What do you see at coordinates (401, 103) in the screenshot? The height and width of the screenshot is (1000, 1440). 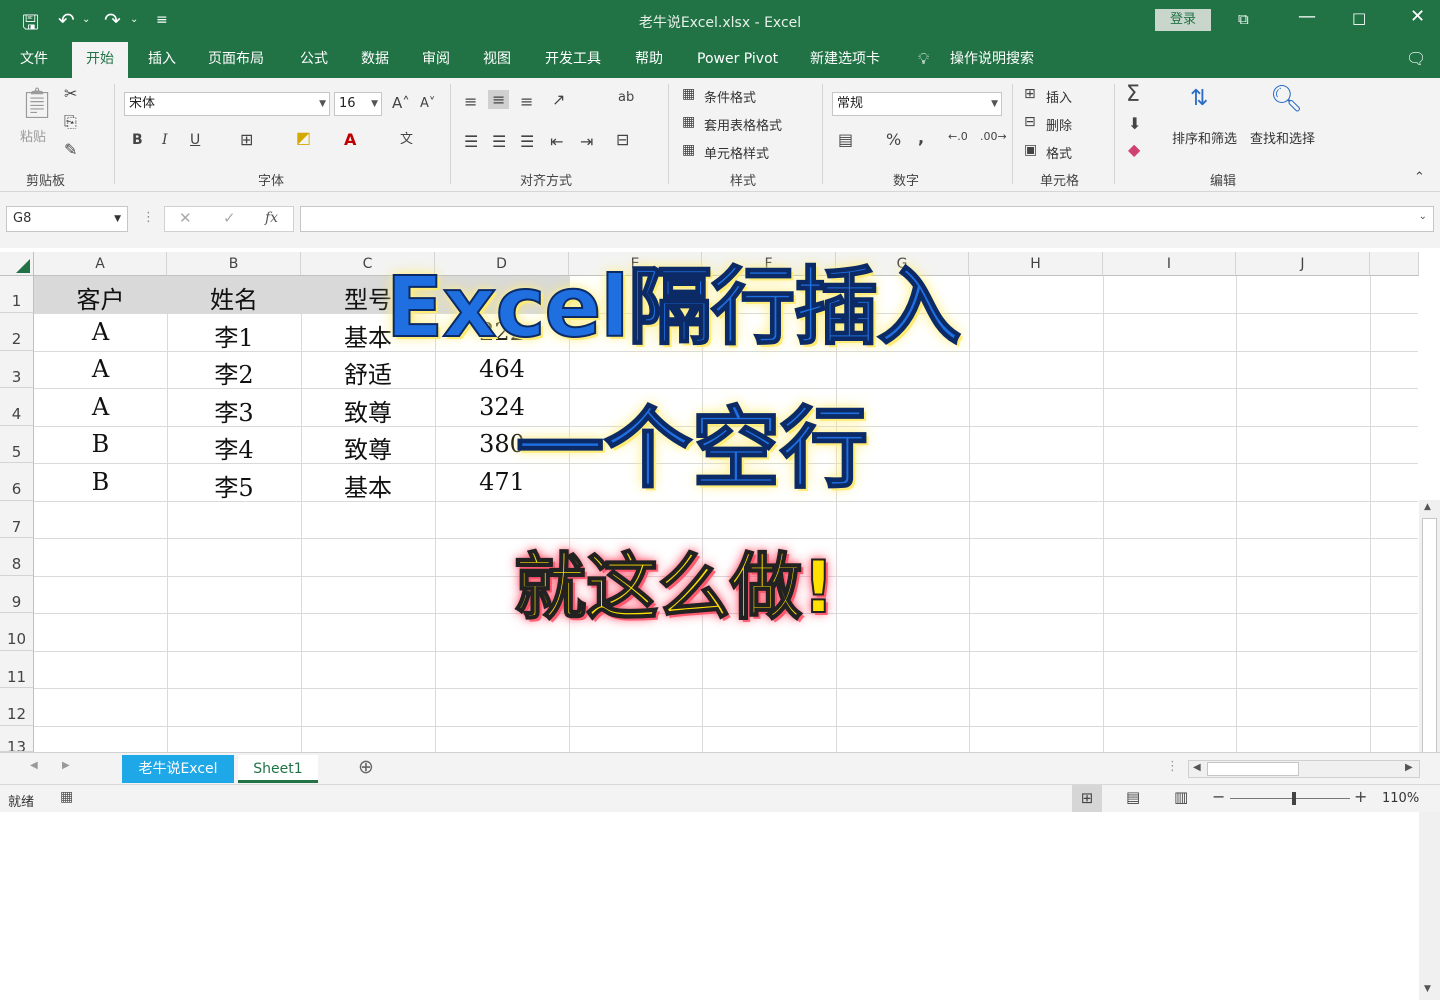 I see `increase-font-icon: A˄` at bounding box center [401, 103].